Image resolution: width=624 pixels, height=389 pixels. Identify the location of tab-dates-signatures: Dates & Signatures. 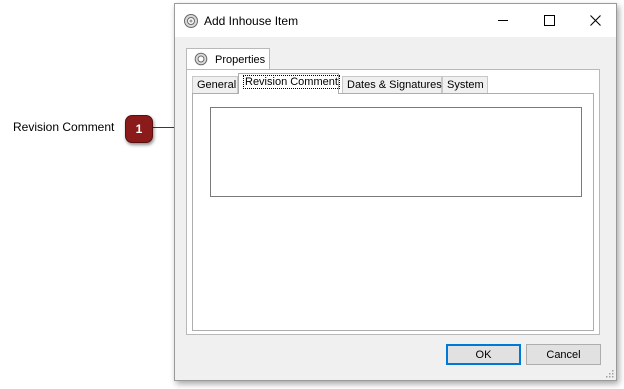
(392, 85).